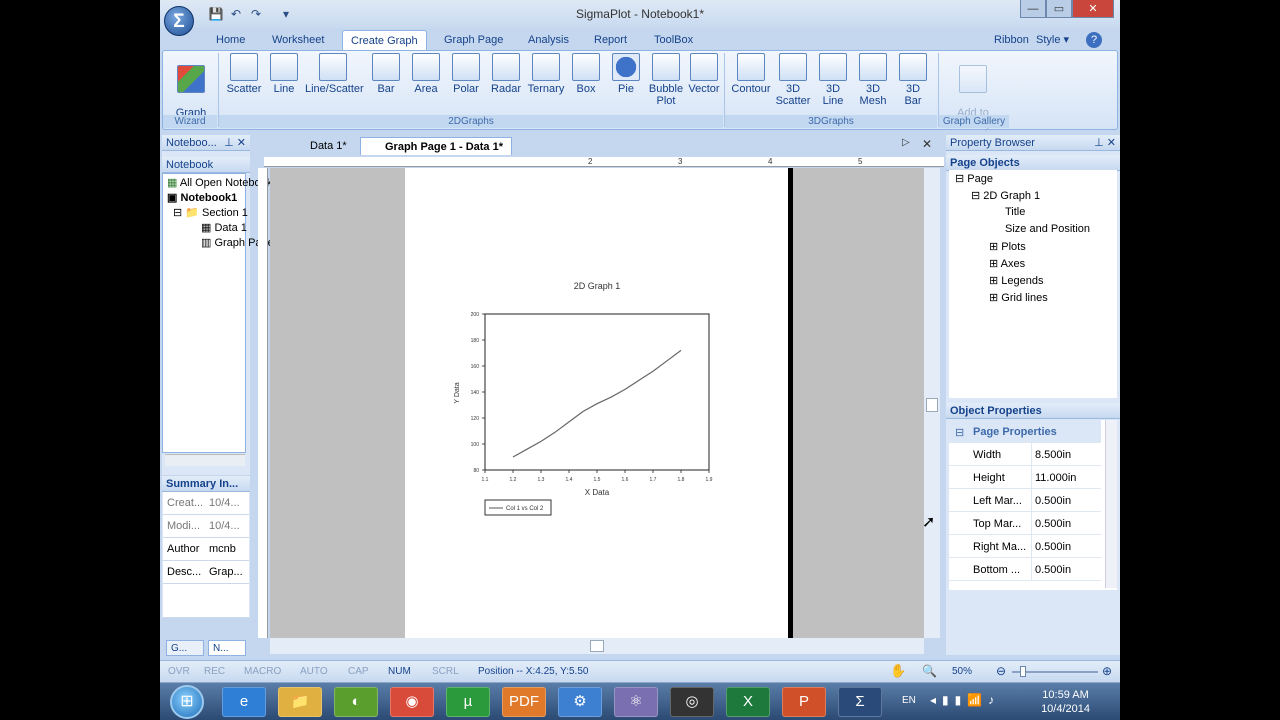 This screenshot has height=720, width=1280. I want to click on taskbar-sigmaplot-icon: Σ, so click(860, 702).